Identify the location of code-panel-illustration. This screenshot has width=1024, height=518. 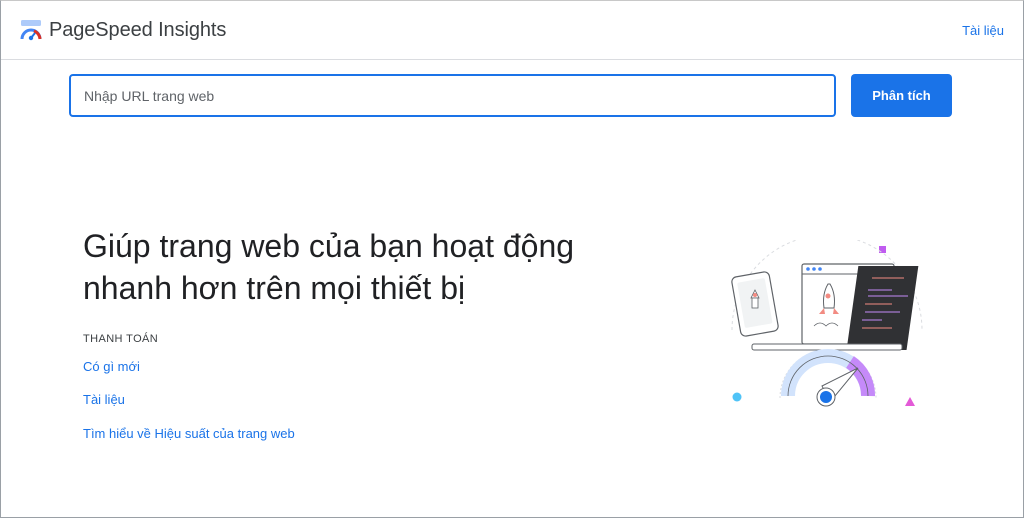
(882, 308).